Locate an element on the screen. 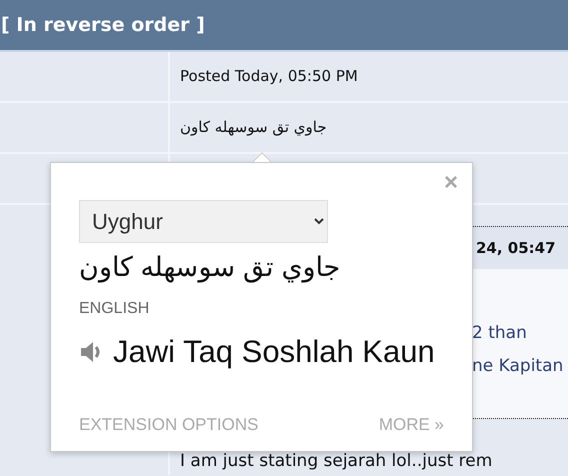 Image resolution: width=568 pixels, height=476 pixels. post-date: Posted Today, 05:50 PM is located at coordinates (269, 77).